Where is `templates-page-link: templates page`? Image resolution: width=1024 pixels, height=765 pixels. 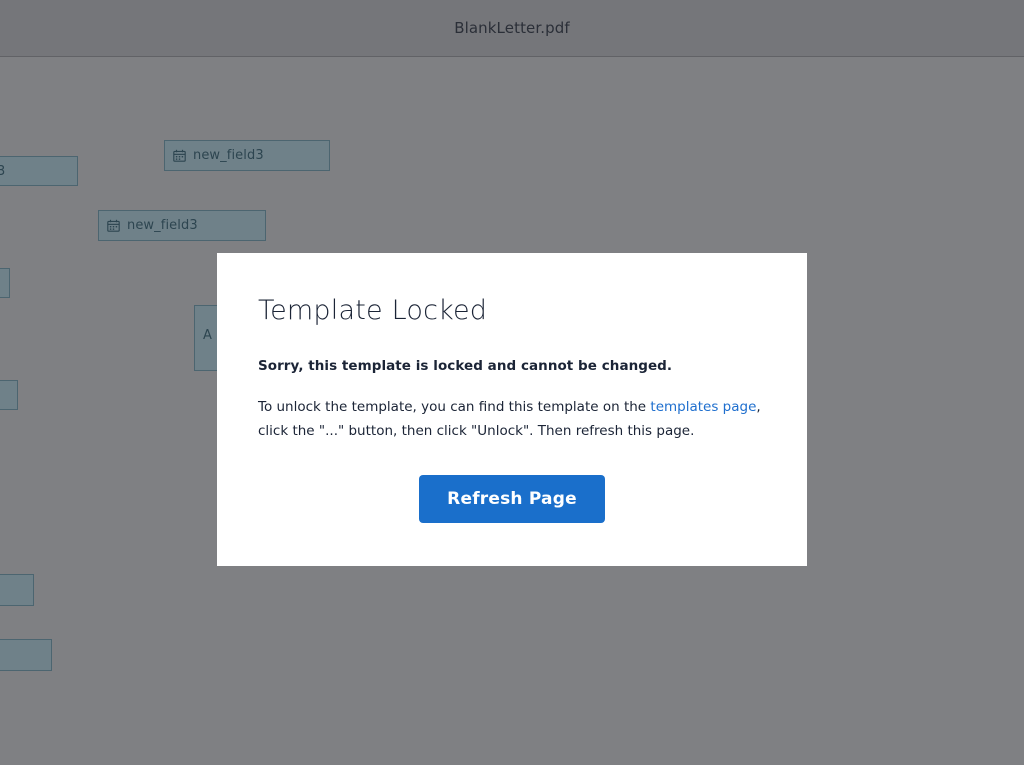 templates-page-link: templates page is located at coordinates (703, 407).